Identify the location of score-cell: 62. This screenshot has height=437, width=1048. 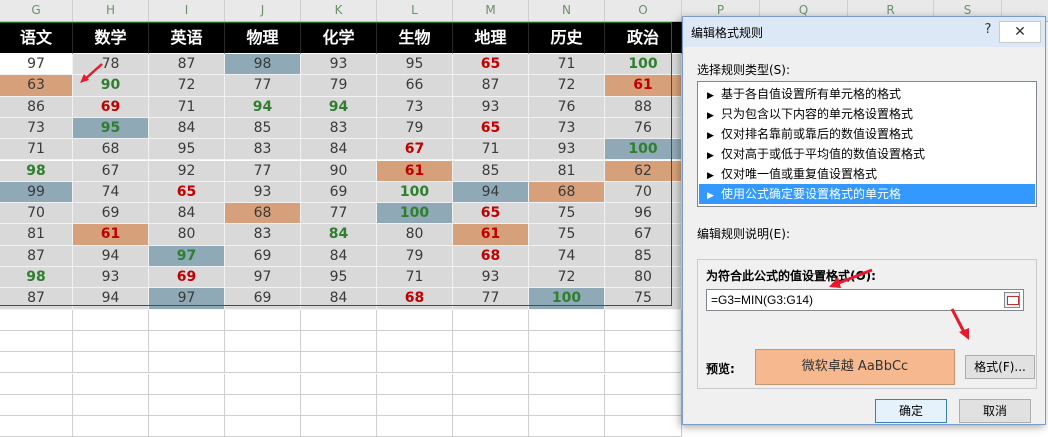
(643, 171).